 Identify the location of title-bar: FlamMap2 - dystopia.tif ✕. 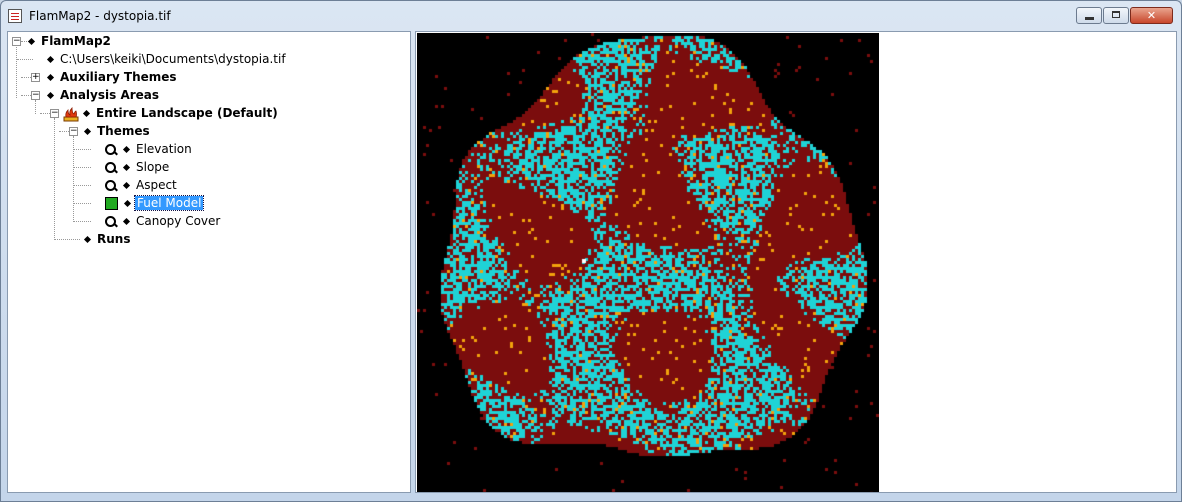
(591, 16).